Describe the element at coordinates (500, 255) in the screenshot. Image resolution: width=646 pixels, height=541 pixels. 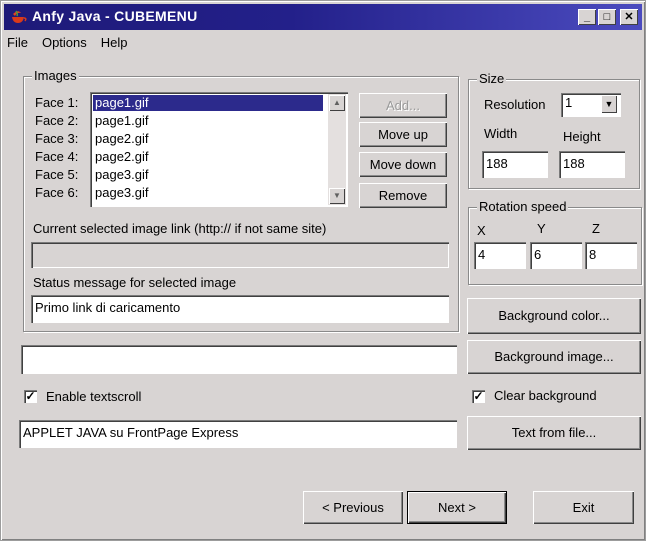
I see `rotation-x-input: 4` at that location.